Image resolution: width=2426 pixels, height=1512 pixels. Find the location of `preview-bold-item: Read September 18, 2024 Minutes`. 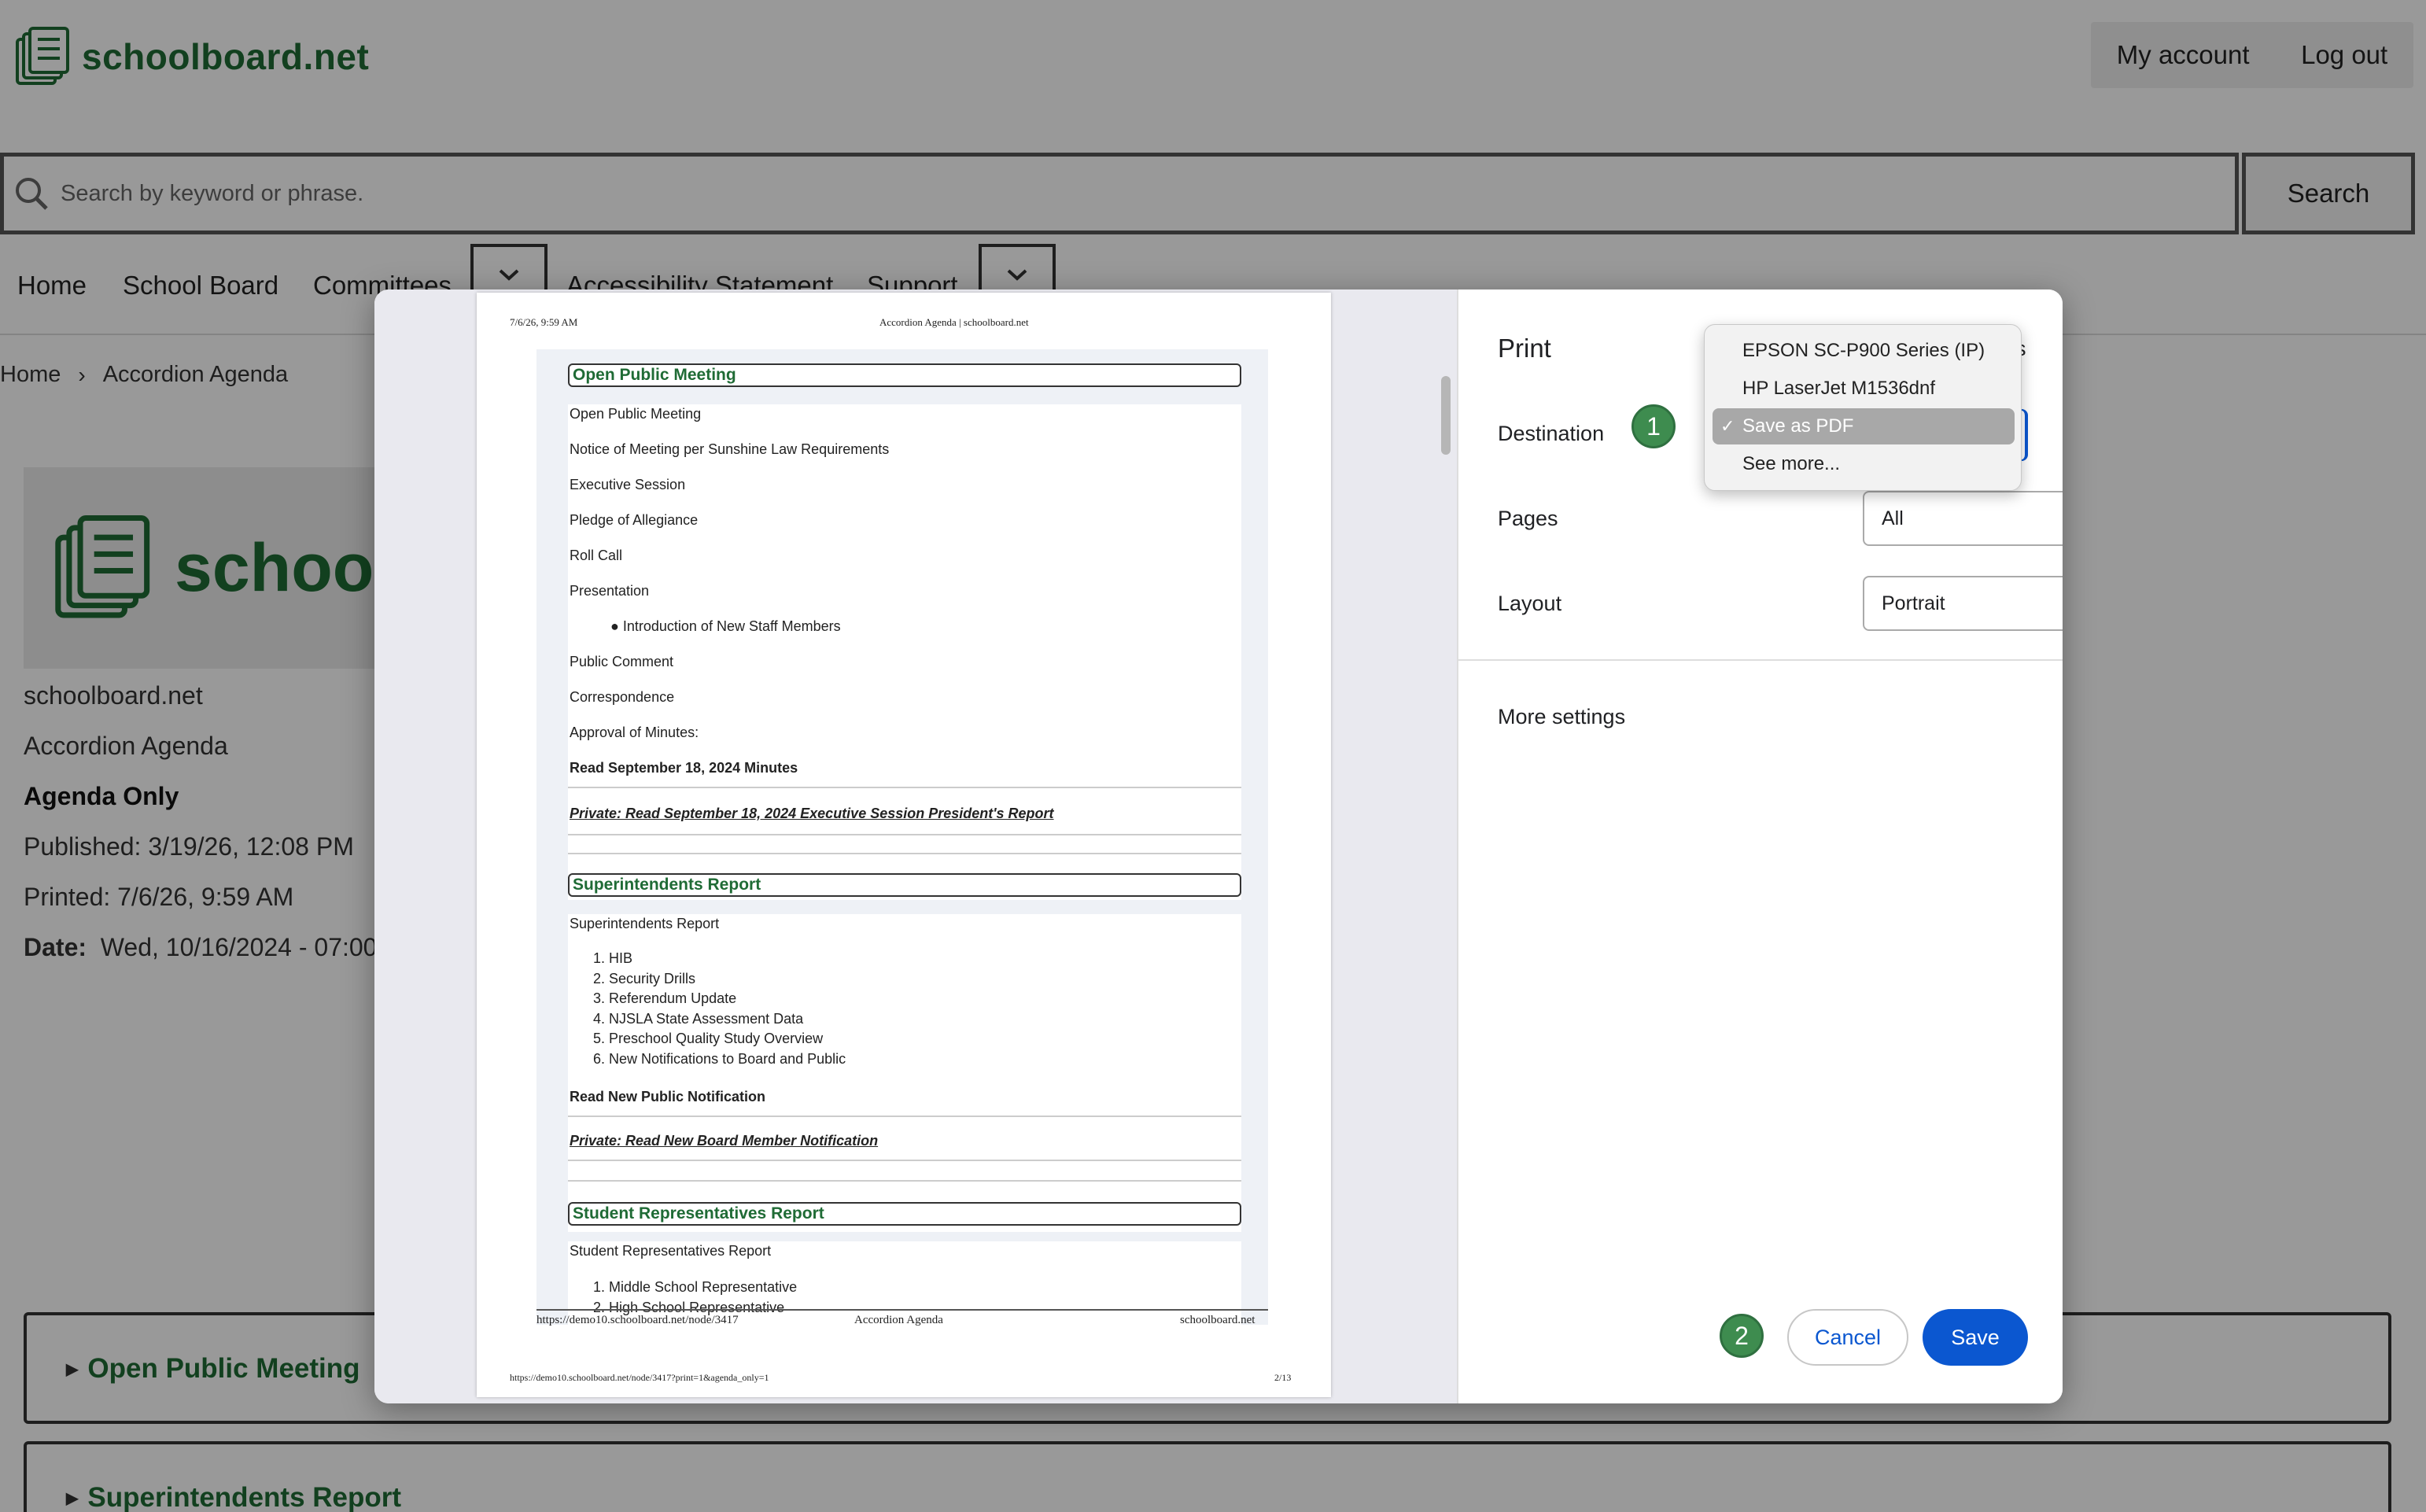

preview-bold-item: Read September 18, 2024 Minutes is located at coordinates (684, 768).